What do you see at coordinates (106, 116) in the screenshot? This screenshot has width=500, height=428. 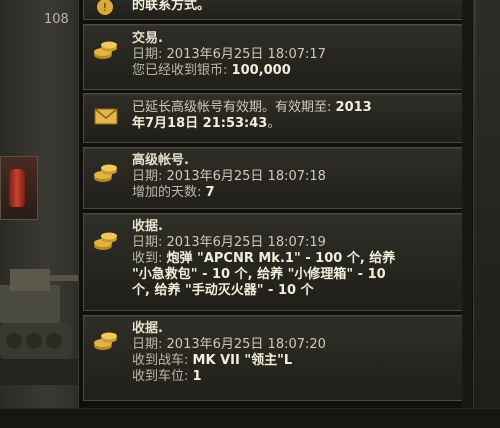 I see `envelope-icon` at bounding box center [106, 116].